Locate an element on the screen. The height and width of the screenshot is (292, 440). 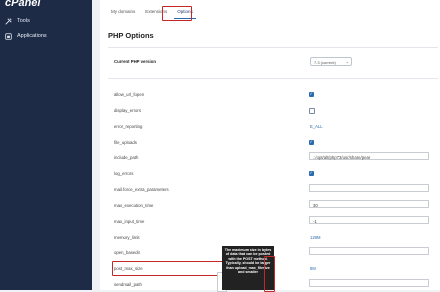
display-errors-checkbox is located at coordinates (312, 111).